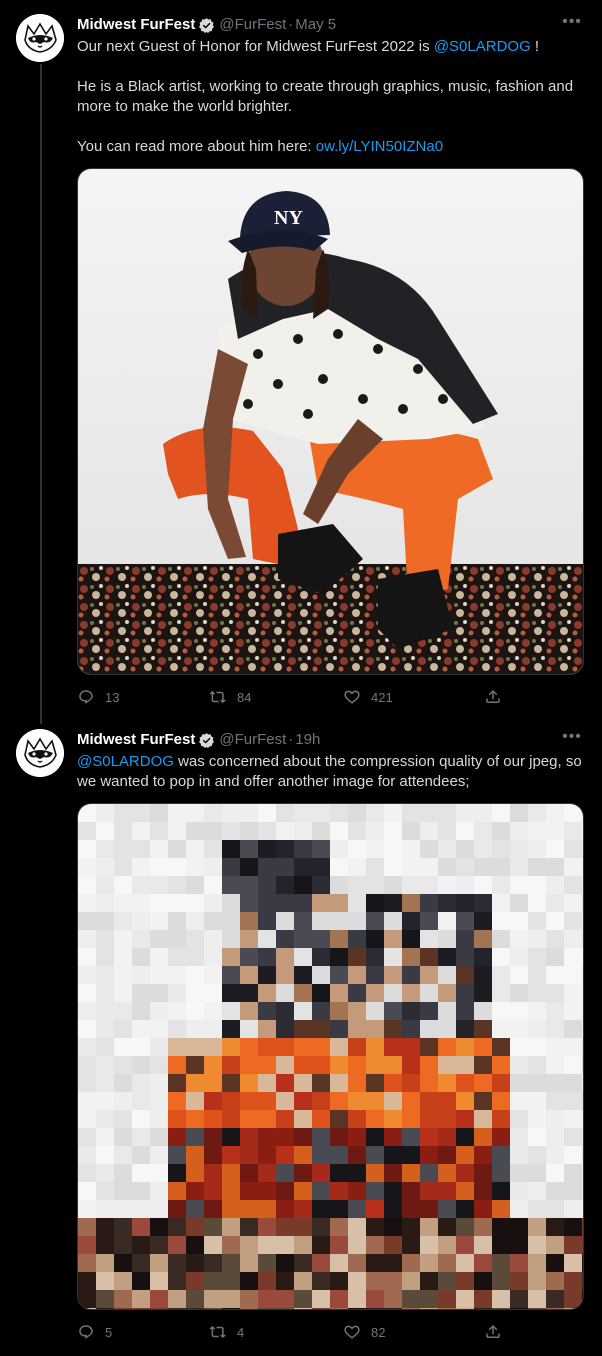 This screenshot has height=1356, width=602. What do you see at coordinates (226, 1332) in the screenshot?
I see `retweet-button: 4` at bounding box center [226, 1332].